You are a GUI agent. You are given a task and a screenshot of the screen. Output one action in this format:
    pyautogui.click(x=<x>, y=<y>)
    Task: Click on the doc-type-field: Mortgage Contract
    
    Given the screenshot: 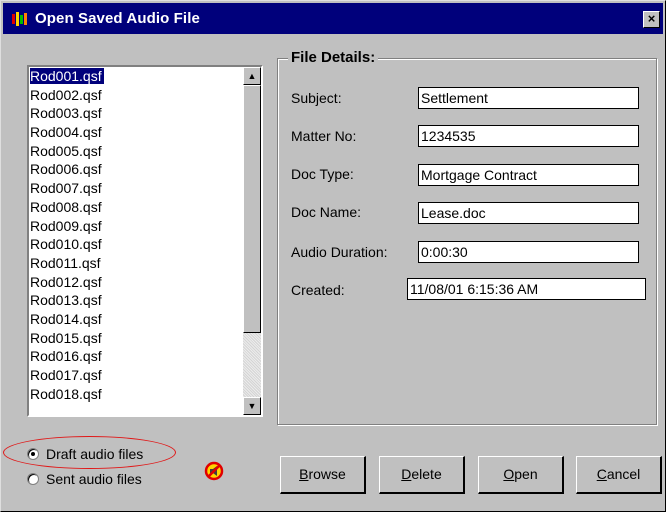 What is the action you would take?
    pyautogui.click(x=528, y=175)
    